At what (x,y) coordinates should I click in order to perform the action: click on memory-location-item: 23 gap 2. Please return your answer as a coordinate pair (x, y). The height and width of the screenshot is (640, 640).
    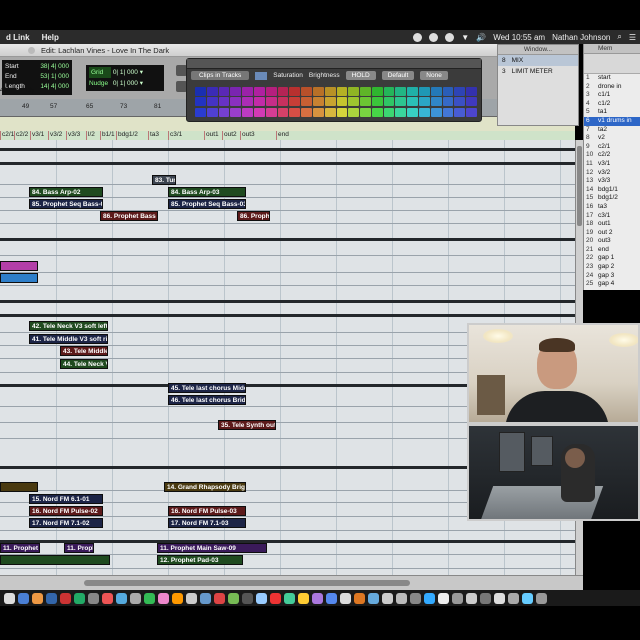
    Looking at the image, I should click on (612, 267).